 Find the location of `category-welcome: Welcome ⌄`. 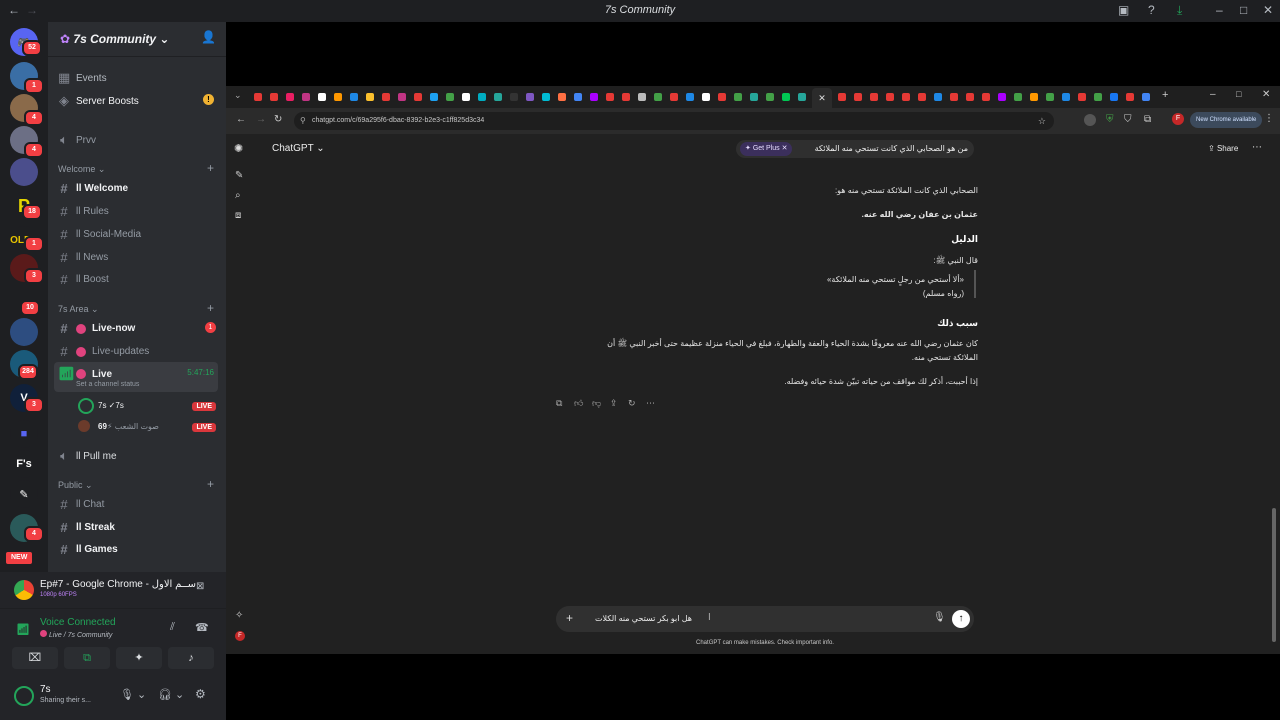

category-welcome: Welcome ⌄ is located at coordinates (81, 169).